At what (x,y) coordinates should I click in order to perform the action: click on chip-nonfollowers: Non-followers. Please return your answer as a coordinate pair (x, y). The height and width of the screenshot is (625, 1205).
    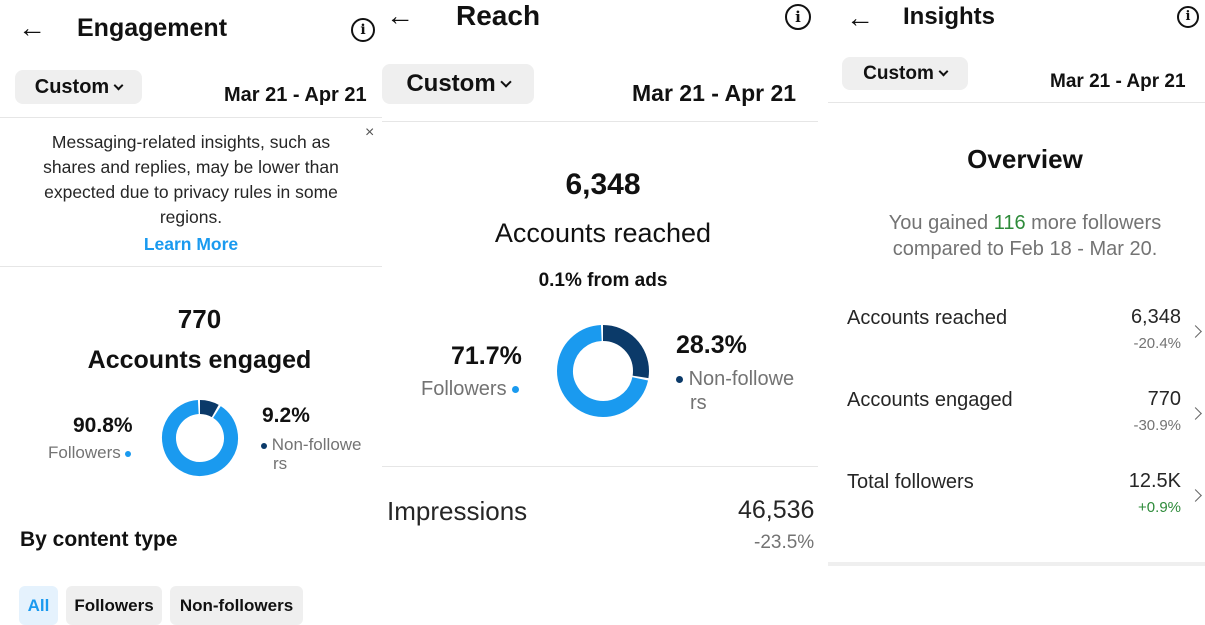
    Looking at the image, I should click on (236, 605).